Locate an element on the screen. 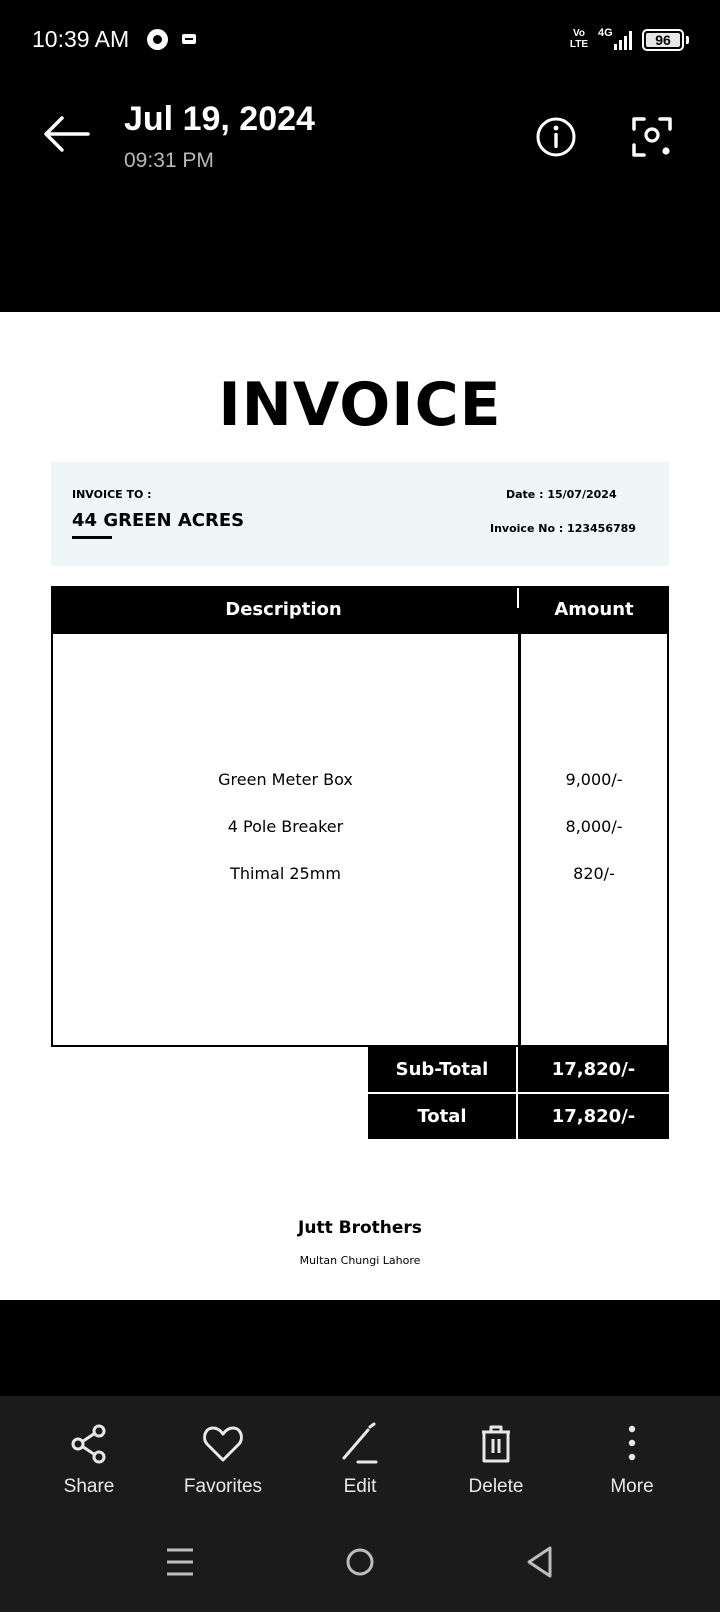 The image size is (720, 1612). voicemail-icon is located at coordinates (189, 39).